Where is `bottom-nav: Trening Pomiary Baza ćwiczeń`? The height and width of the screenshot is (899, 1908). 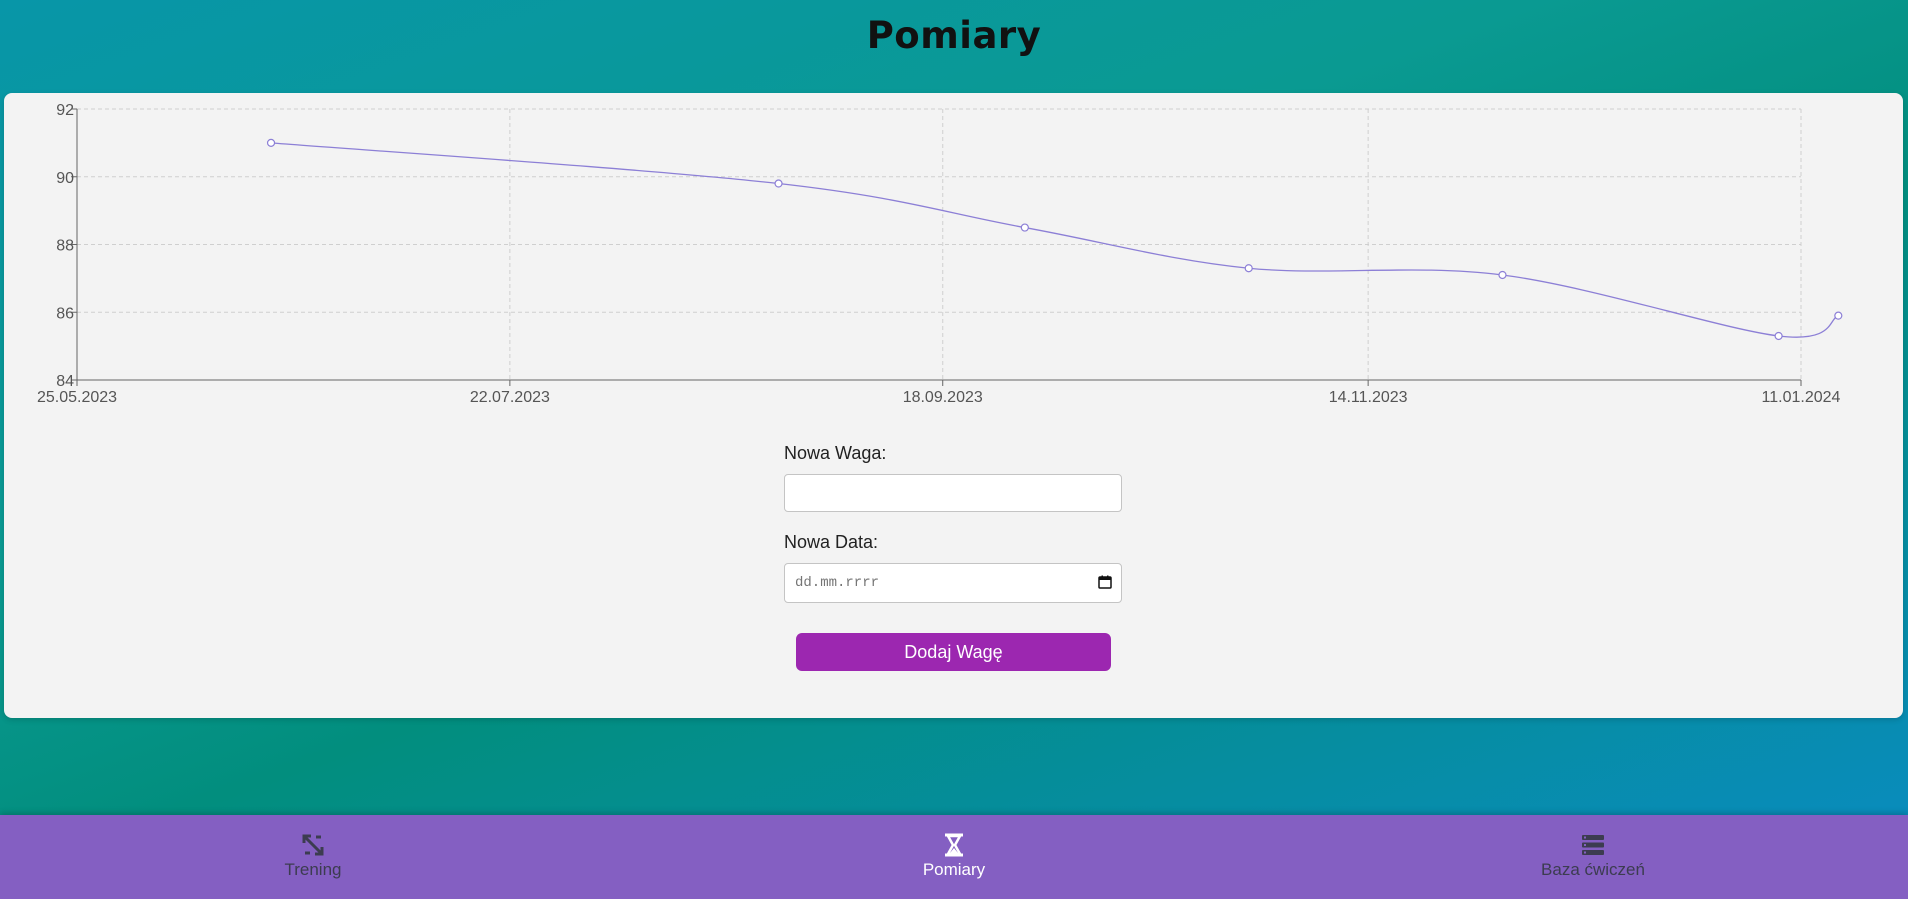
bottom-nav: Trening Pomiary Baza ćwiczeń is located at coordinates (954, 857).